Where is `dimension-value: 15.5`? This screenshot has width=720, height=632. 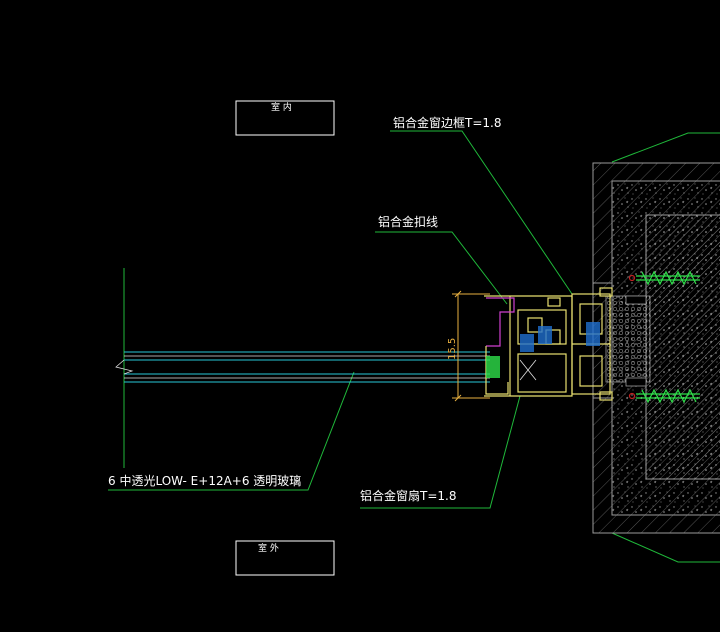
dimension-value: 15.5 is located at coordinates (452, 349).